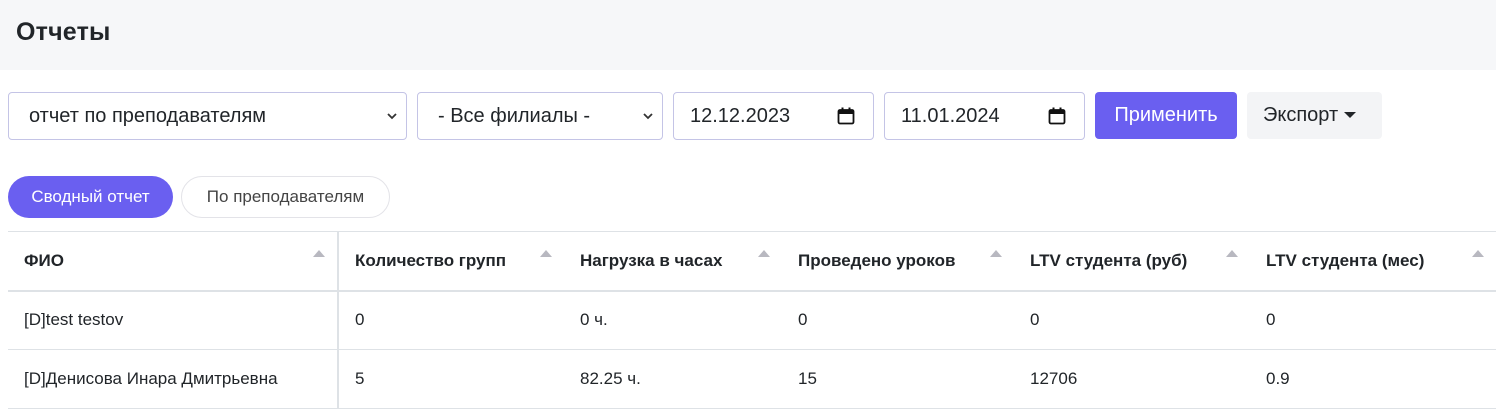  Describe the element at coordinates (1373, 379) in the screenshot. I see `cell-ltv-months: 0.9` at that location.